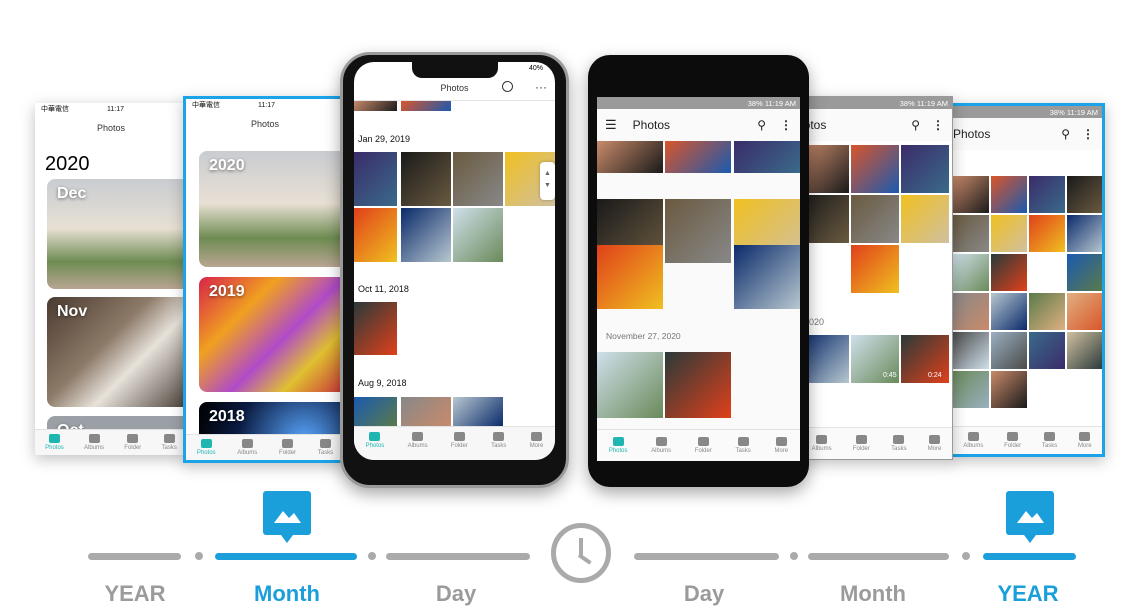 This screenshot has width=1138, height=615. I want to click on more-icon: ···, so click(541, 87).